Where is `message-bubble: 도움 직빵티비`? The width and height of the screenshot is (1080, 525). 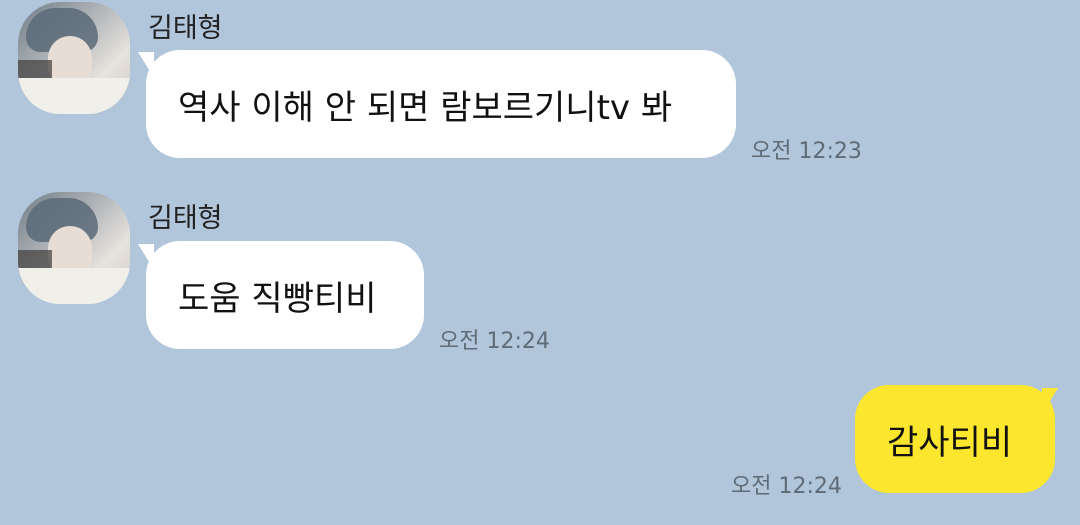
message-bubble: 도움 직빵티비 is located at coordinates (285, 295).